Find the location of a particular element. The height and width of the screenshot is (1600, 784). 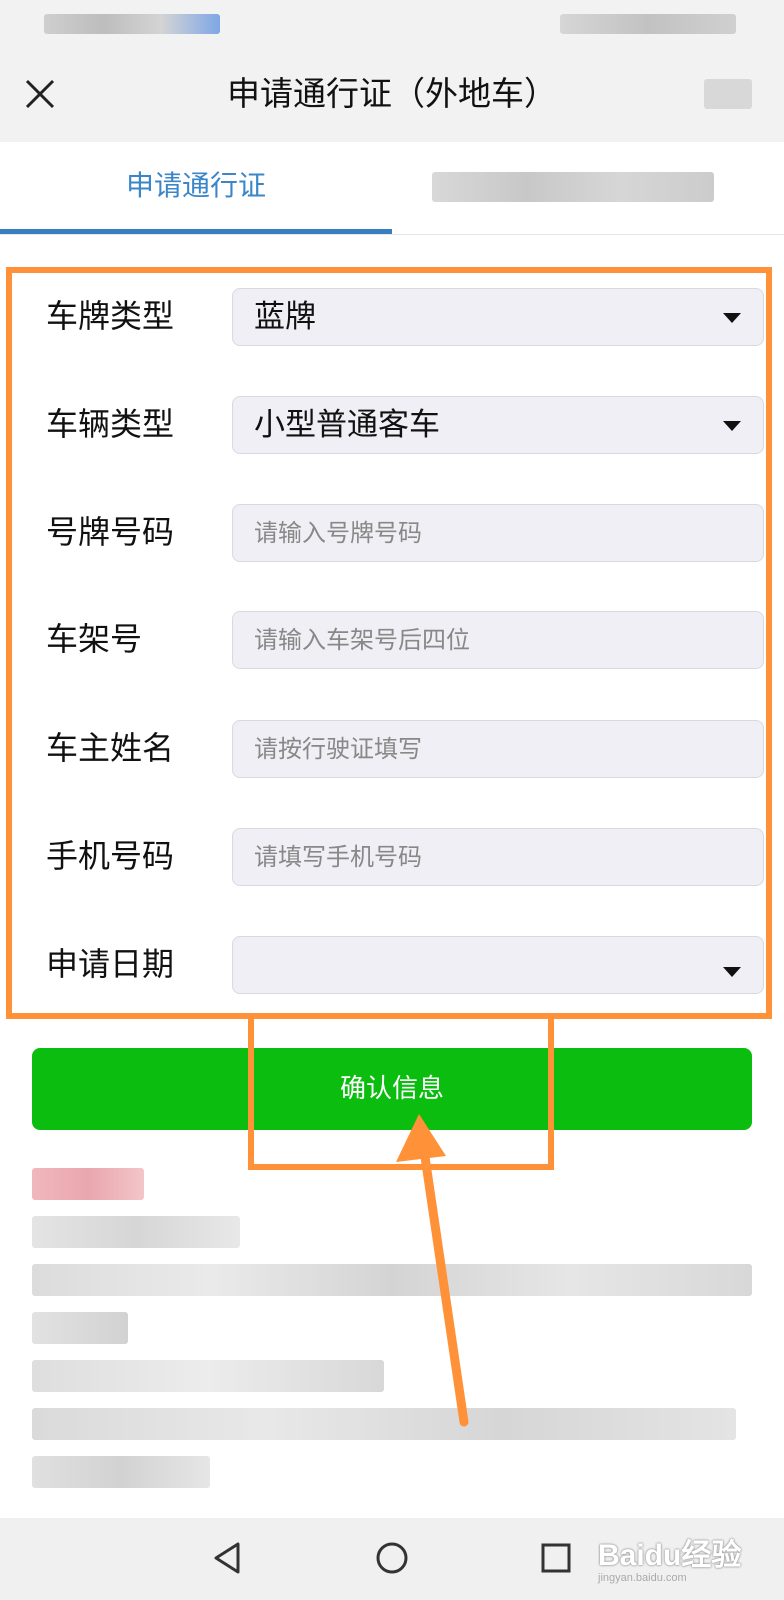

home-nav-icon is located at coordinates (392, 1558).